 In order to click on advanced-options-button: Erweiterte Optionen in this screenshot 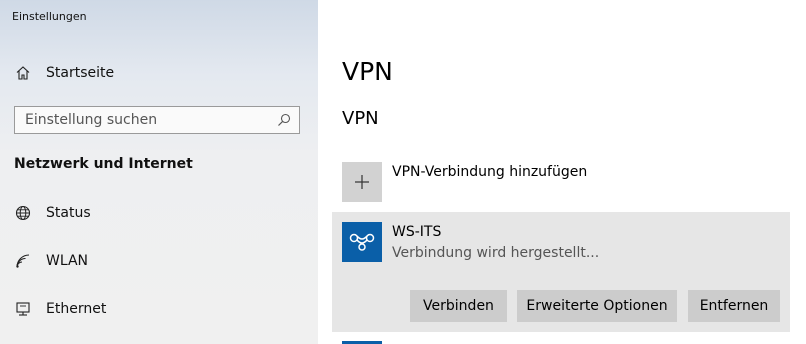, I will do `click(597, 306)`.